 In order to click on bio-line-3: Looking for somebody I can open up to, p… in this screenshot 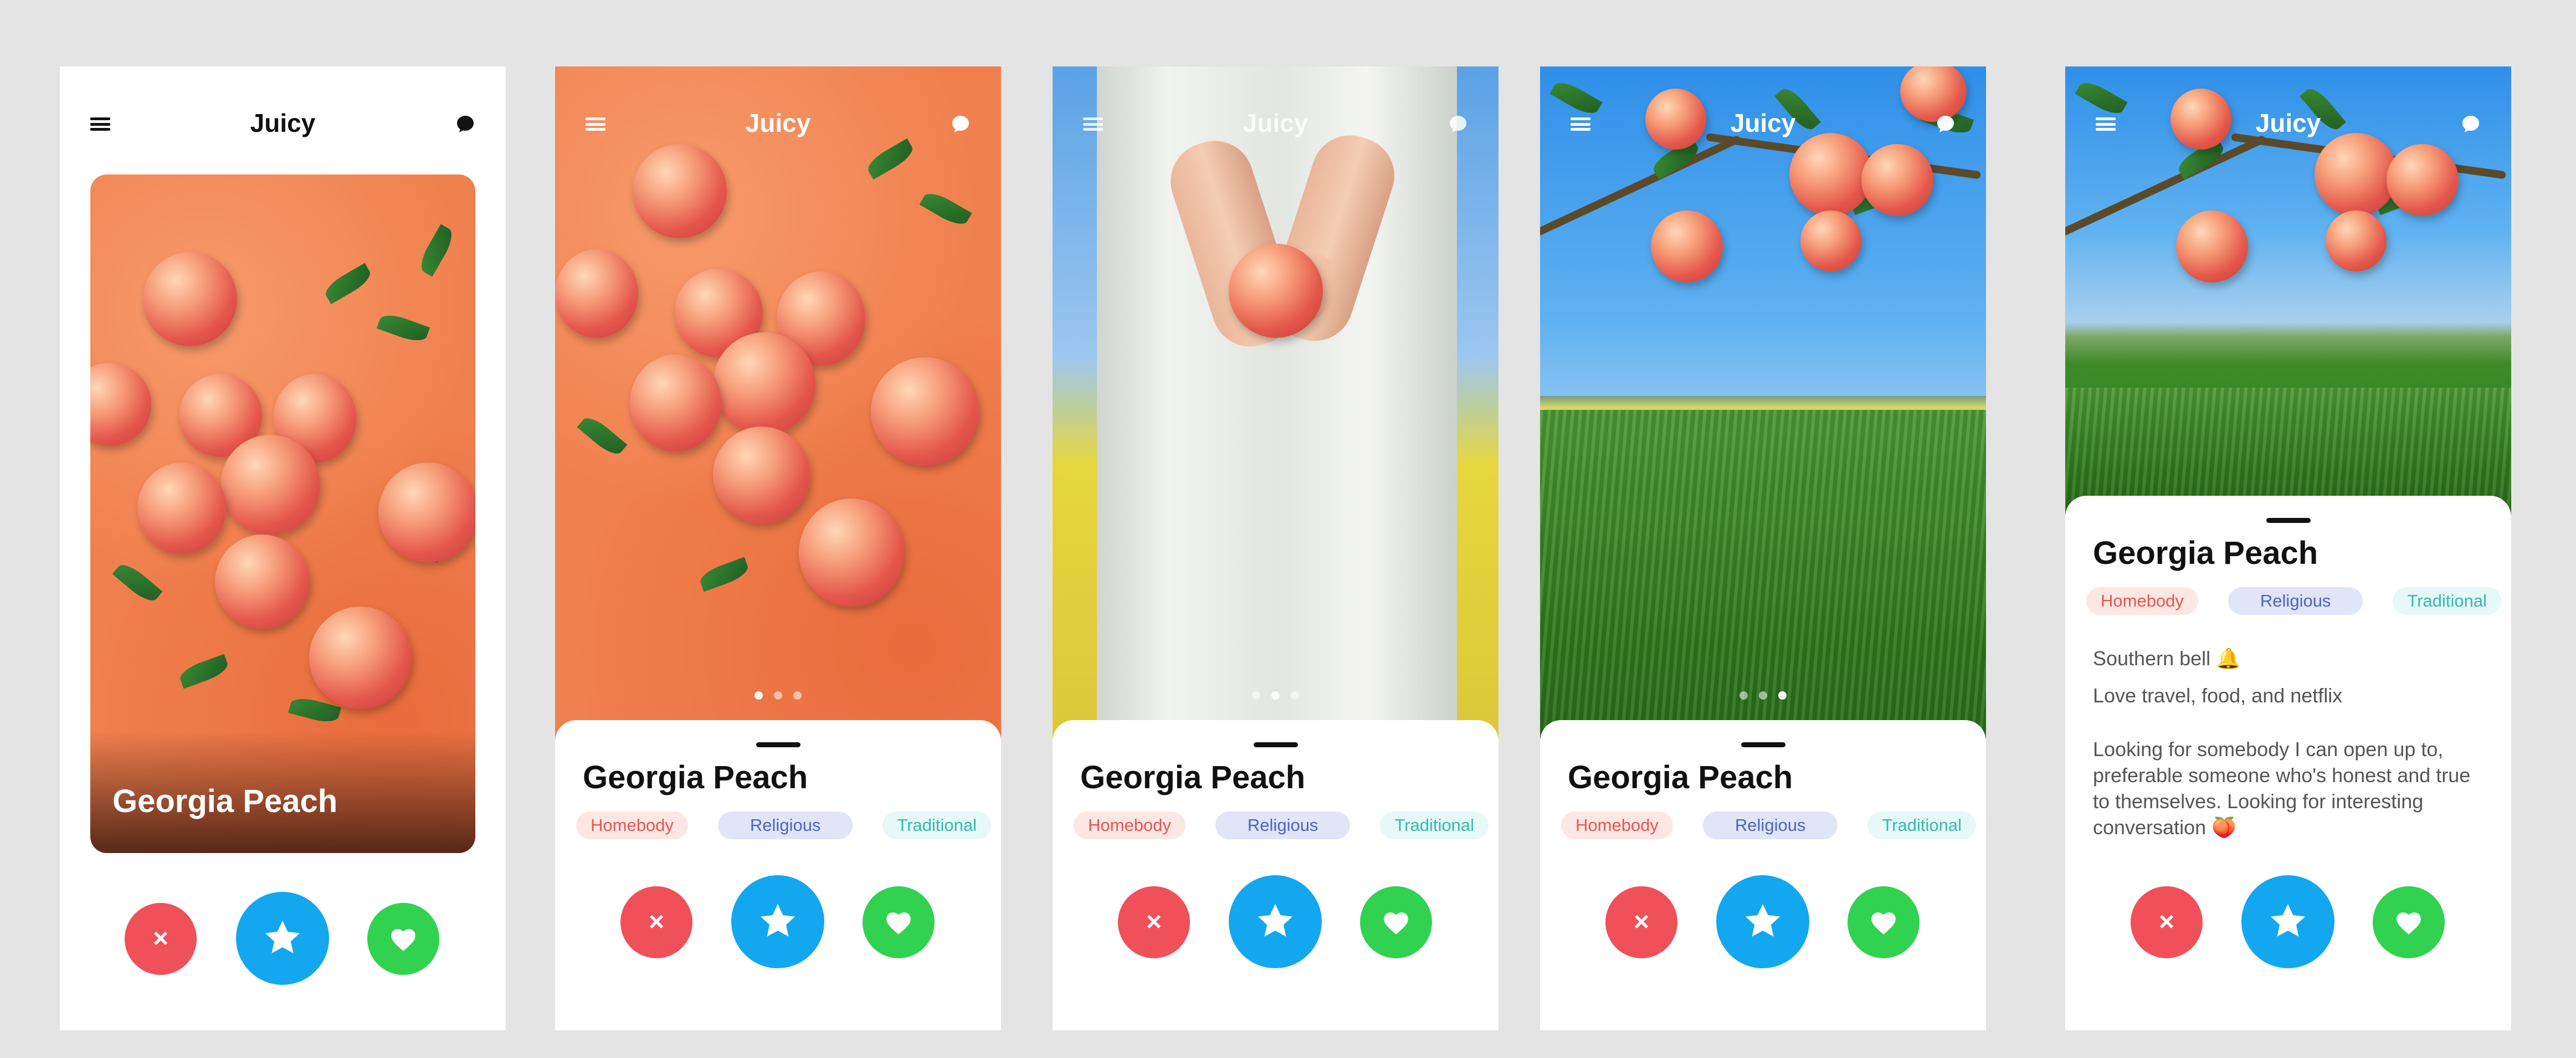, I will do `click(2282, 788)`.